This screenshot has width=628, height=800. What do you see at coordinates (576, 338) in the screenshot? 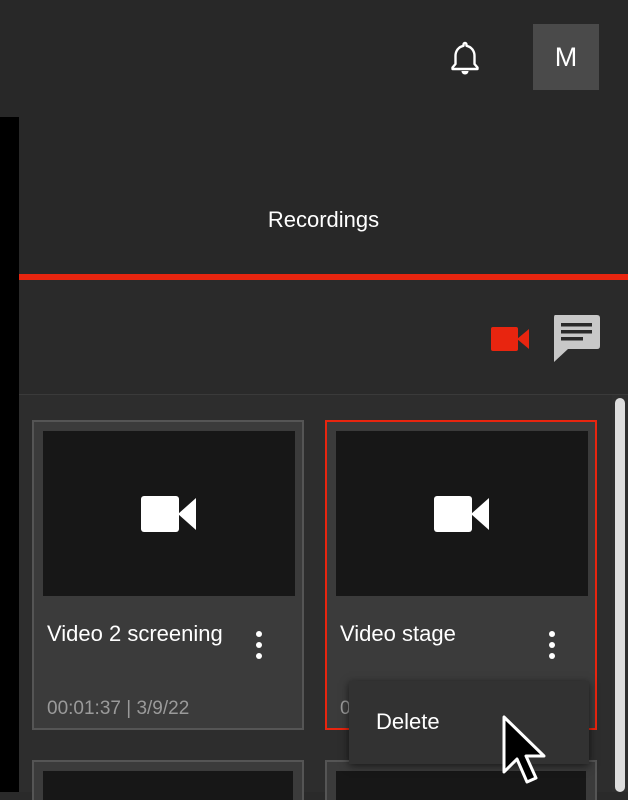
I see `chat-icon` at bounding box center [576, 338].